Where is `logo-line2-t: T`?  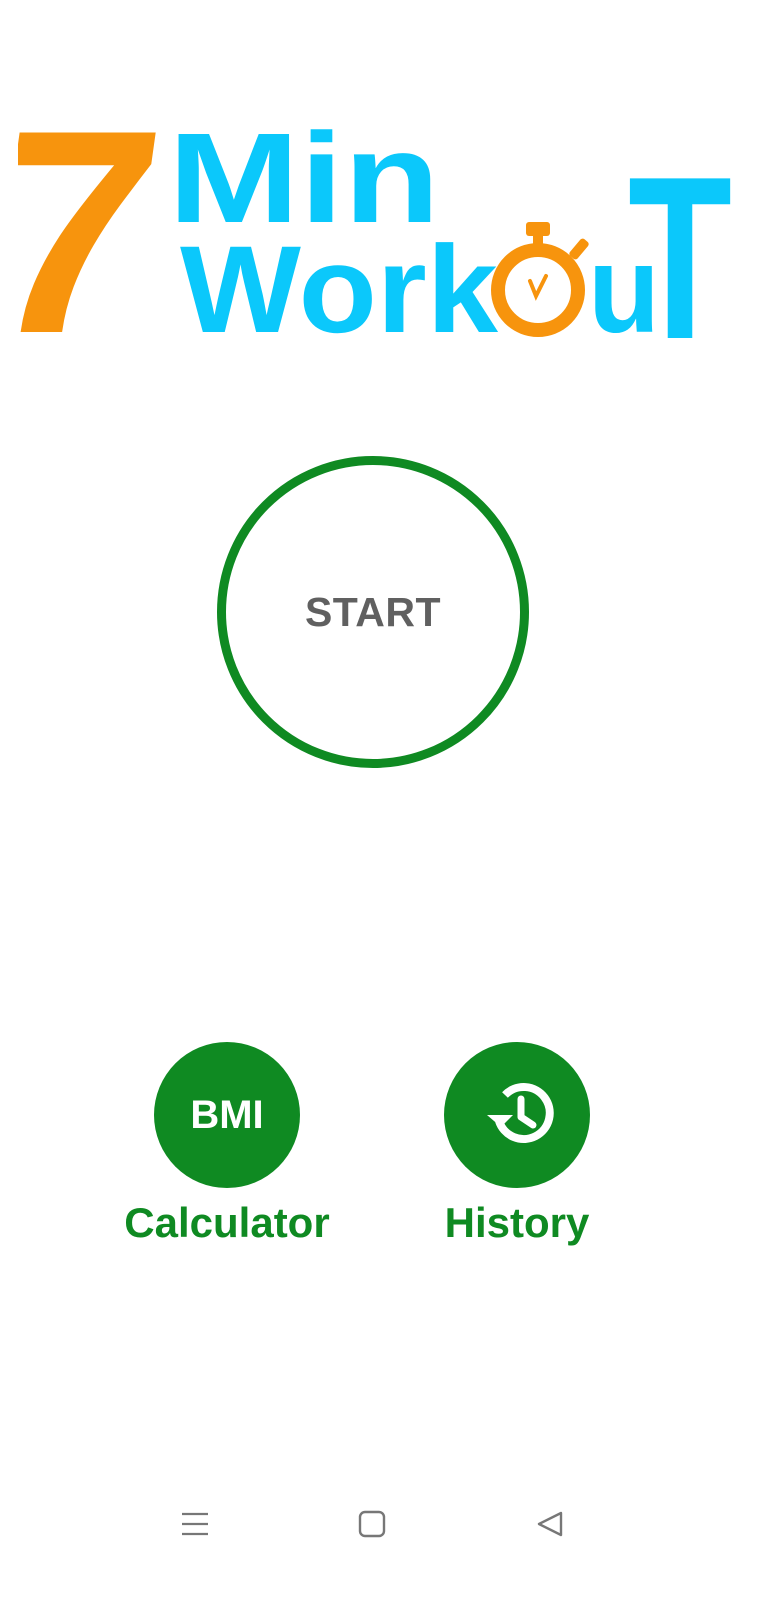
logo-line2-t: T is located at coordinates (680, 248).